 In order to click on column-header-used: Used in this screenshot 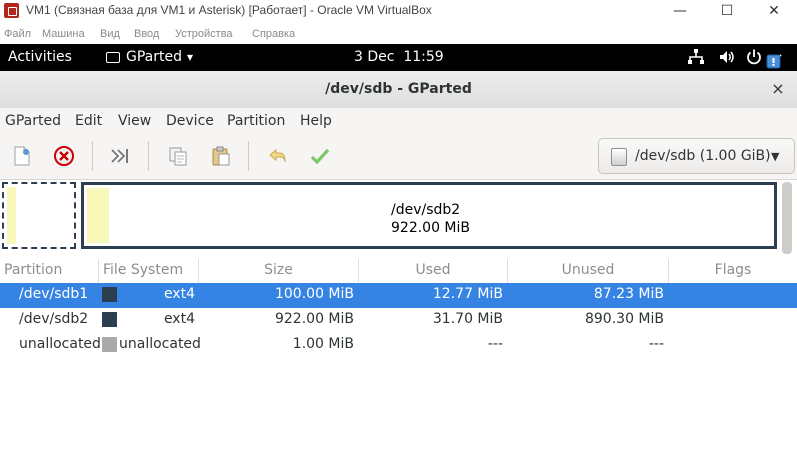, I will do `click(433, 271)`.